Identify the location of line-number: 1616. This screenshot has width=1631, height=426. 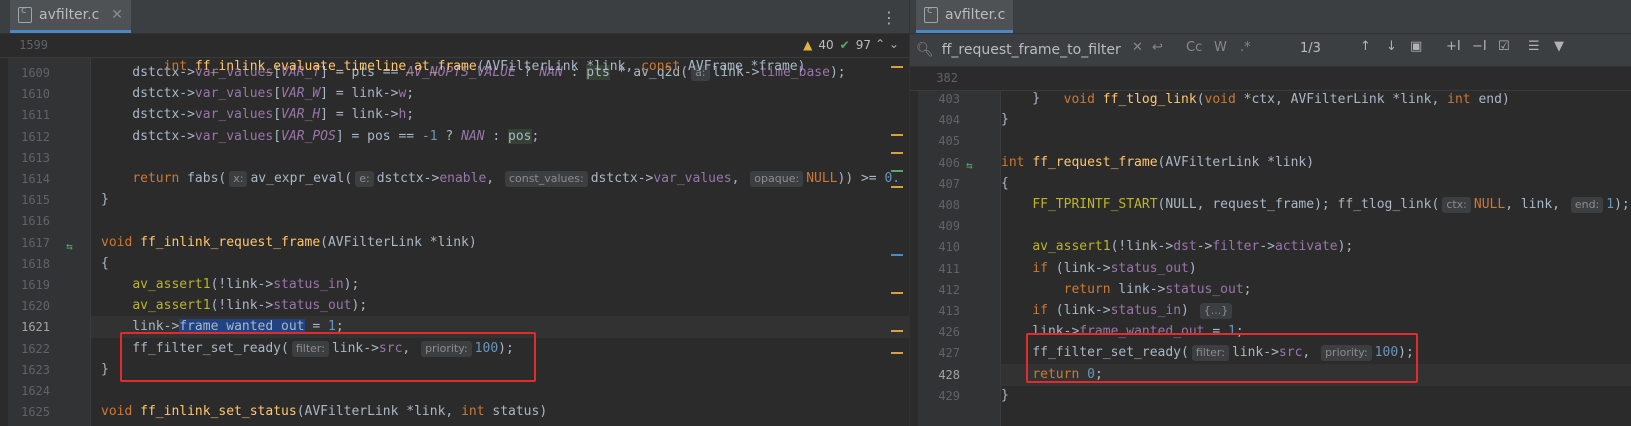
(29, 221).